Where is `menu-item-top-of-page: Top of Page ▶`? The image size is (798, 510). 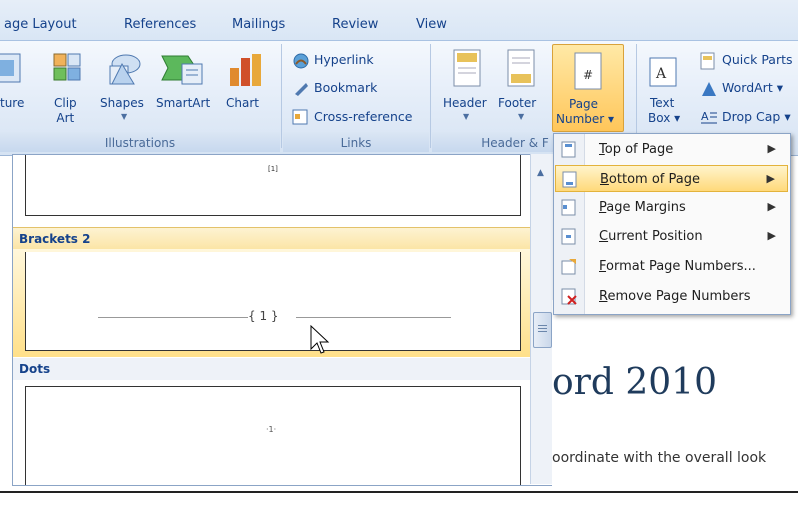 menu-item-top-of-page: Top of Page ▶ is located at coordinates (671, 149).